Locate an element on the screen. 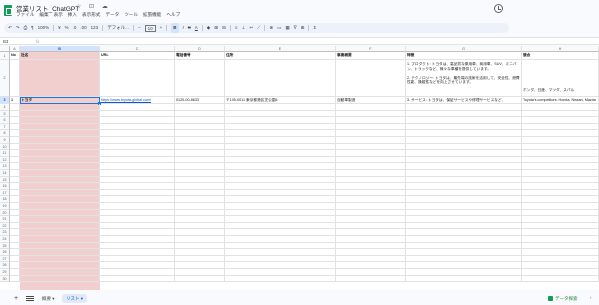  row-header: 25 is located at coordinates (5, 246).